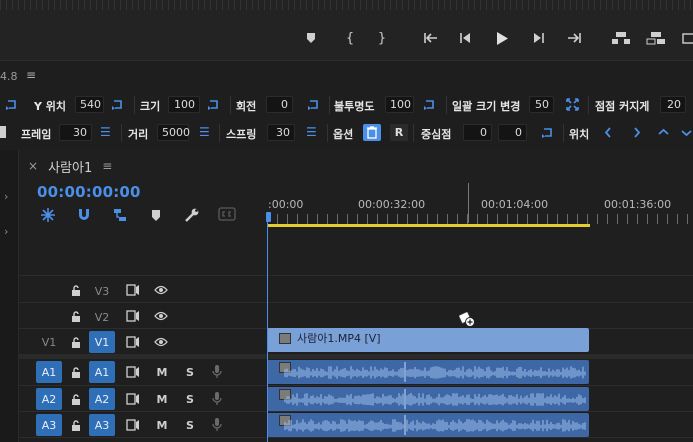 The height and width of the screenshot is (442, 693). What do you see at coordinates (636, 132) in the screenshot?
I see `arrow-right-icon` at bounding box center [636, 132].